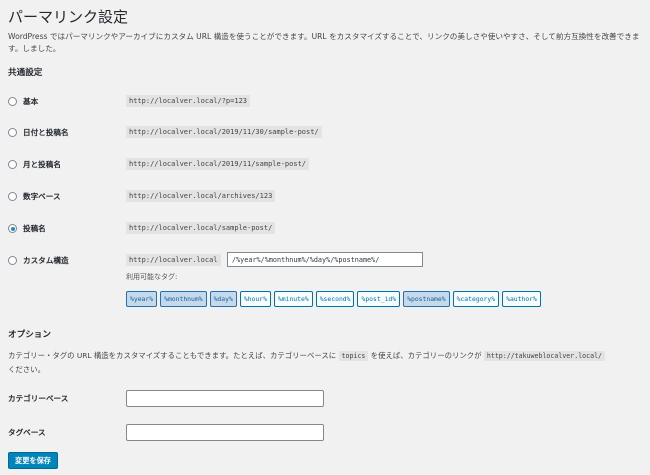 Image resolution: width=650 pixels, height=475 pixels. I want to click on available-tags-label: 利用可能なタグ:, so click(152, 277).